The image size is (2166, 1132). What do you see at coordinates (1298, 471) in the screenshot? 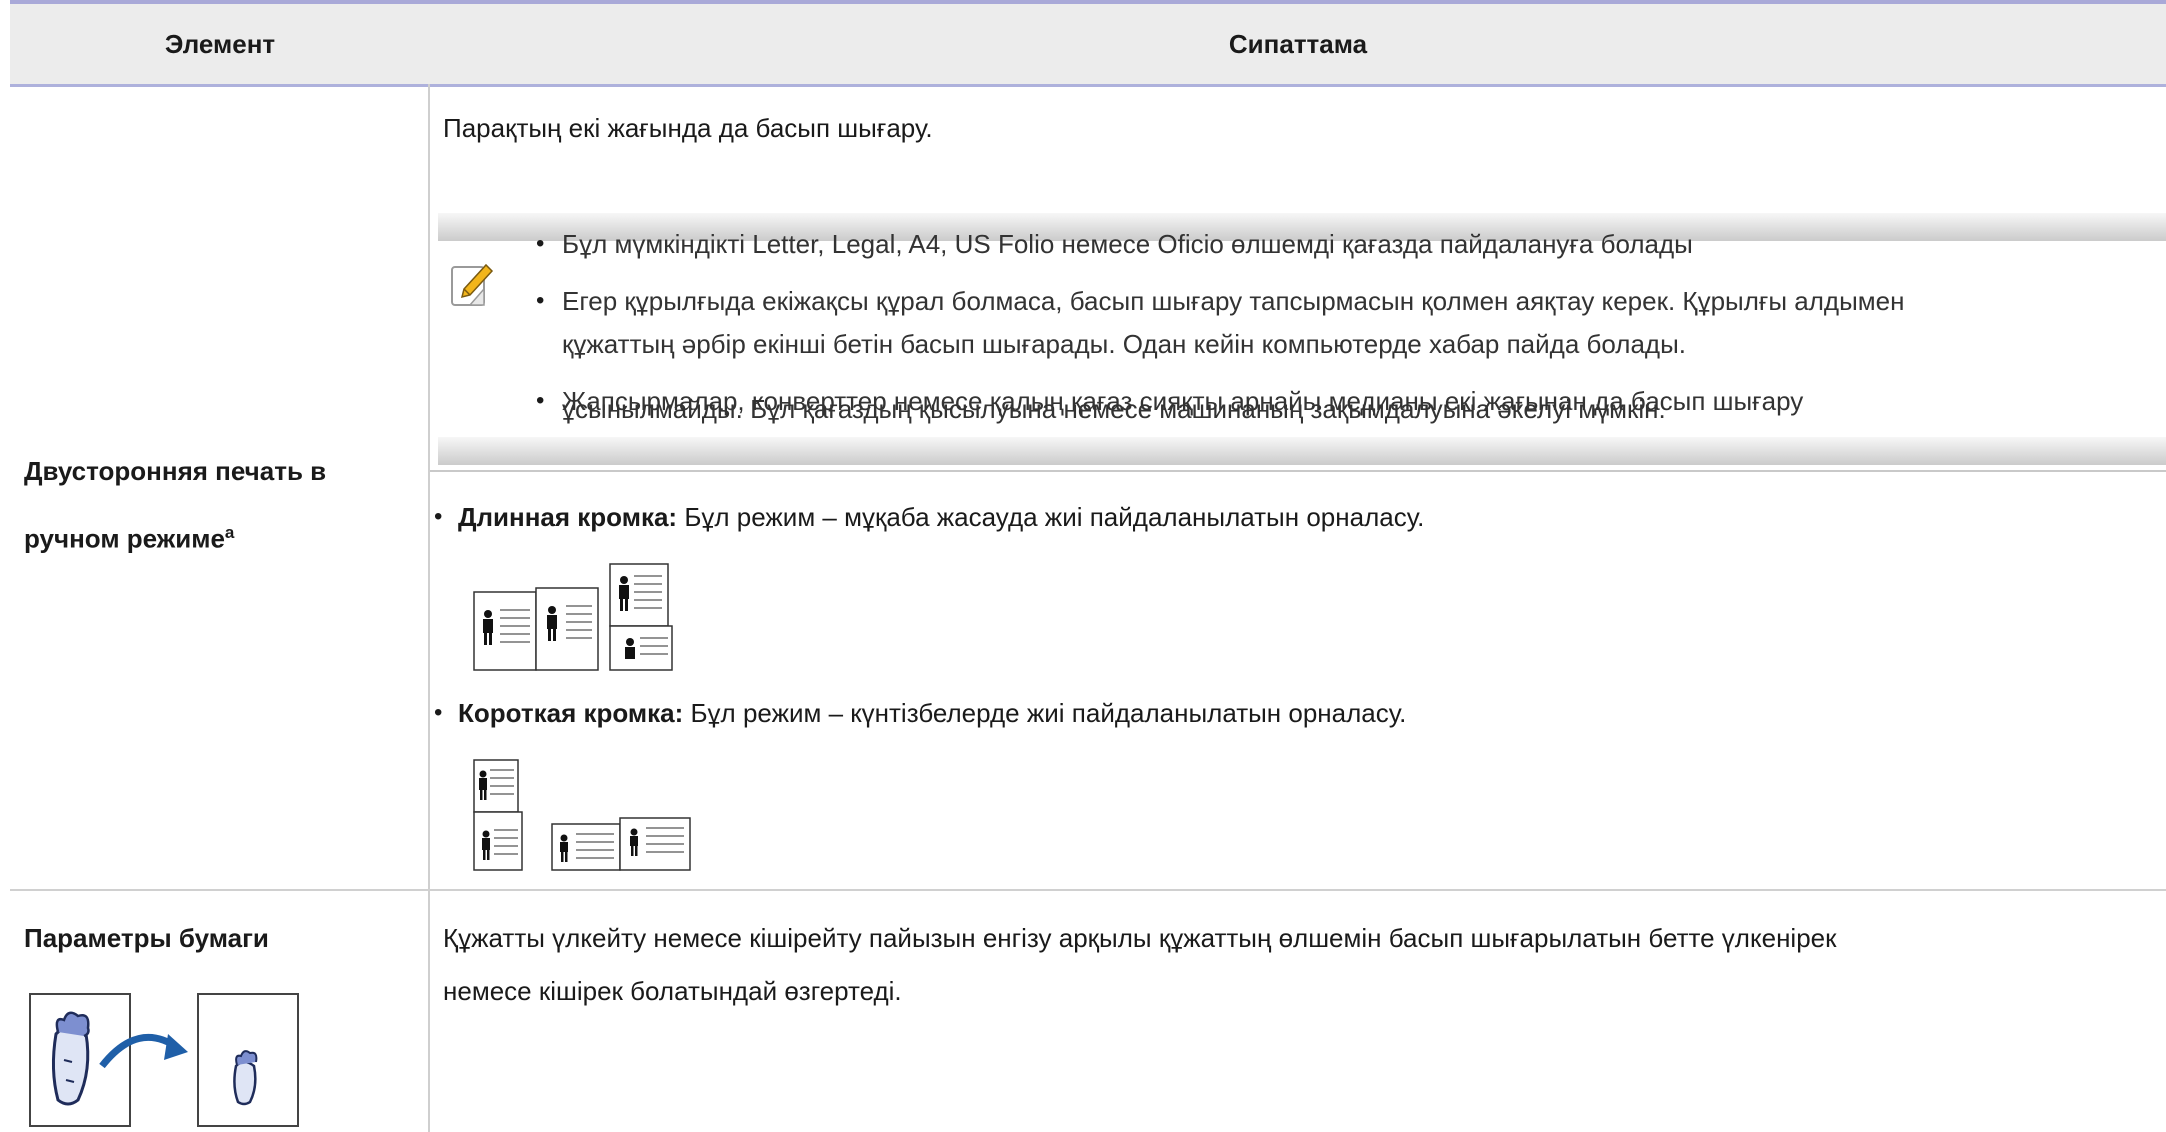
I see `note-separator` at bounding box center [1298, 471].